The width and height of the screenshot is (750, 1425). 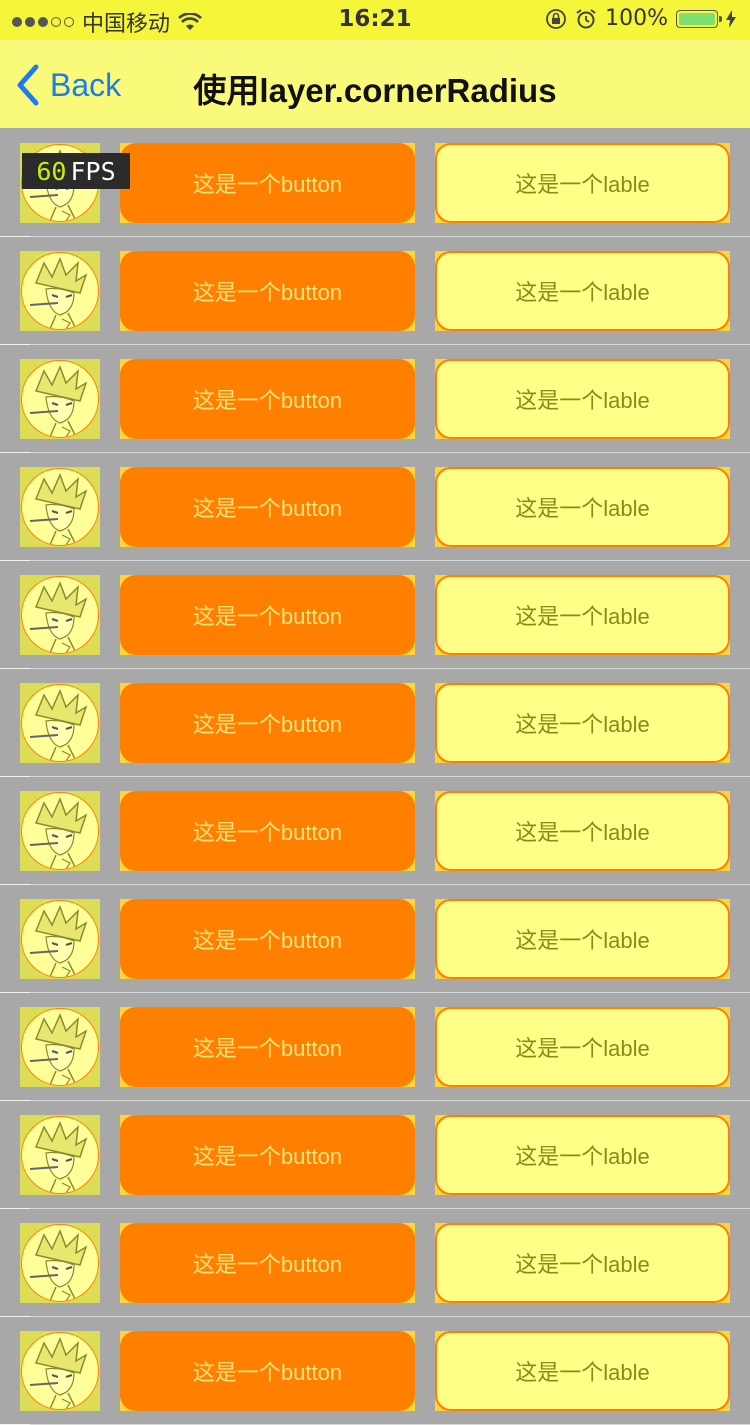 What do you see at coordinates (586, 18) in the screenshot?
I see `alarm-icon` at bounding box center [586, 18].